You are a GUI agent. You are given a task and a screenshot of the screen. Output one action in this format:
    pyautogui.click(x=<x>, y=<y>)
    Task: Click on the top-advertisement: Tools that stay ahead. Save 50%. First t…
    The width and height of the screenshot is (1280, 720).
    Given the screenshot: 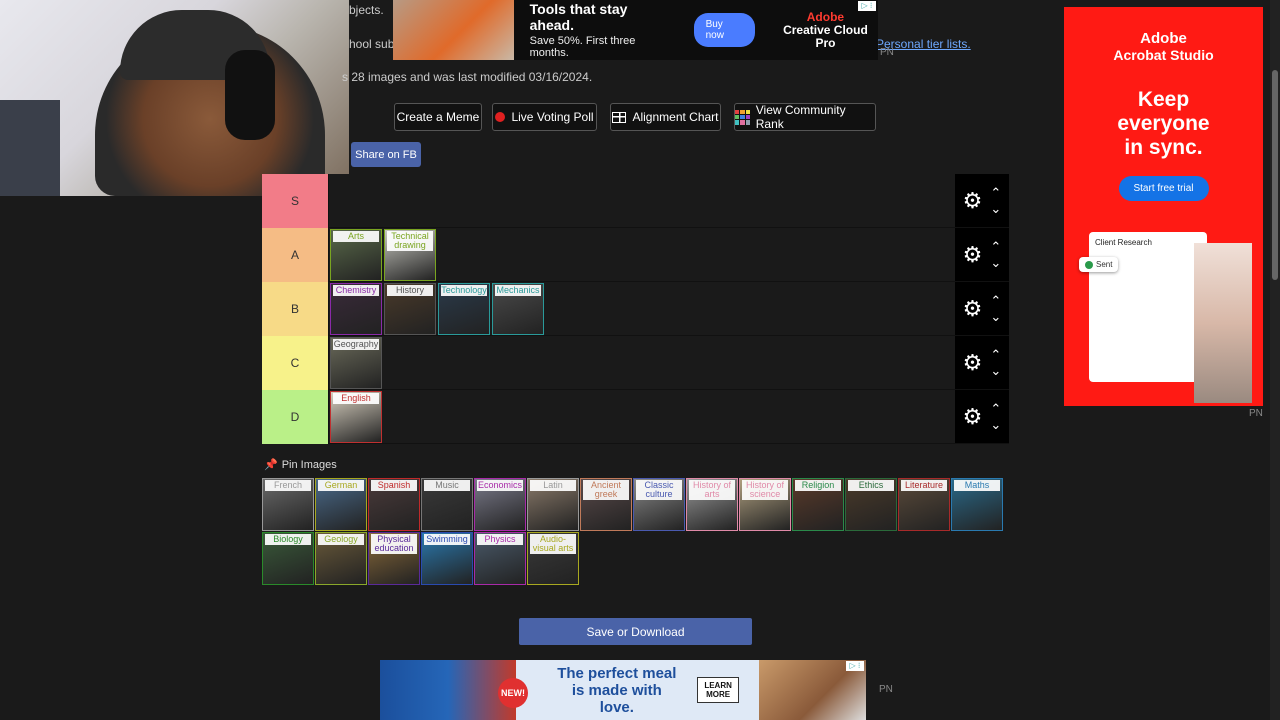 What is the action you would take?
    pyautogui.click(x=635, y=30)
    